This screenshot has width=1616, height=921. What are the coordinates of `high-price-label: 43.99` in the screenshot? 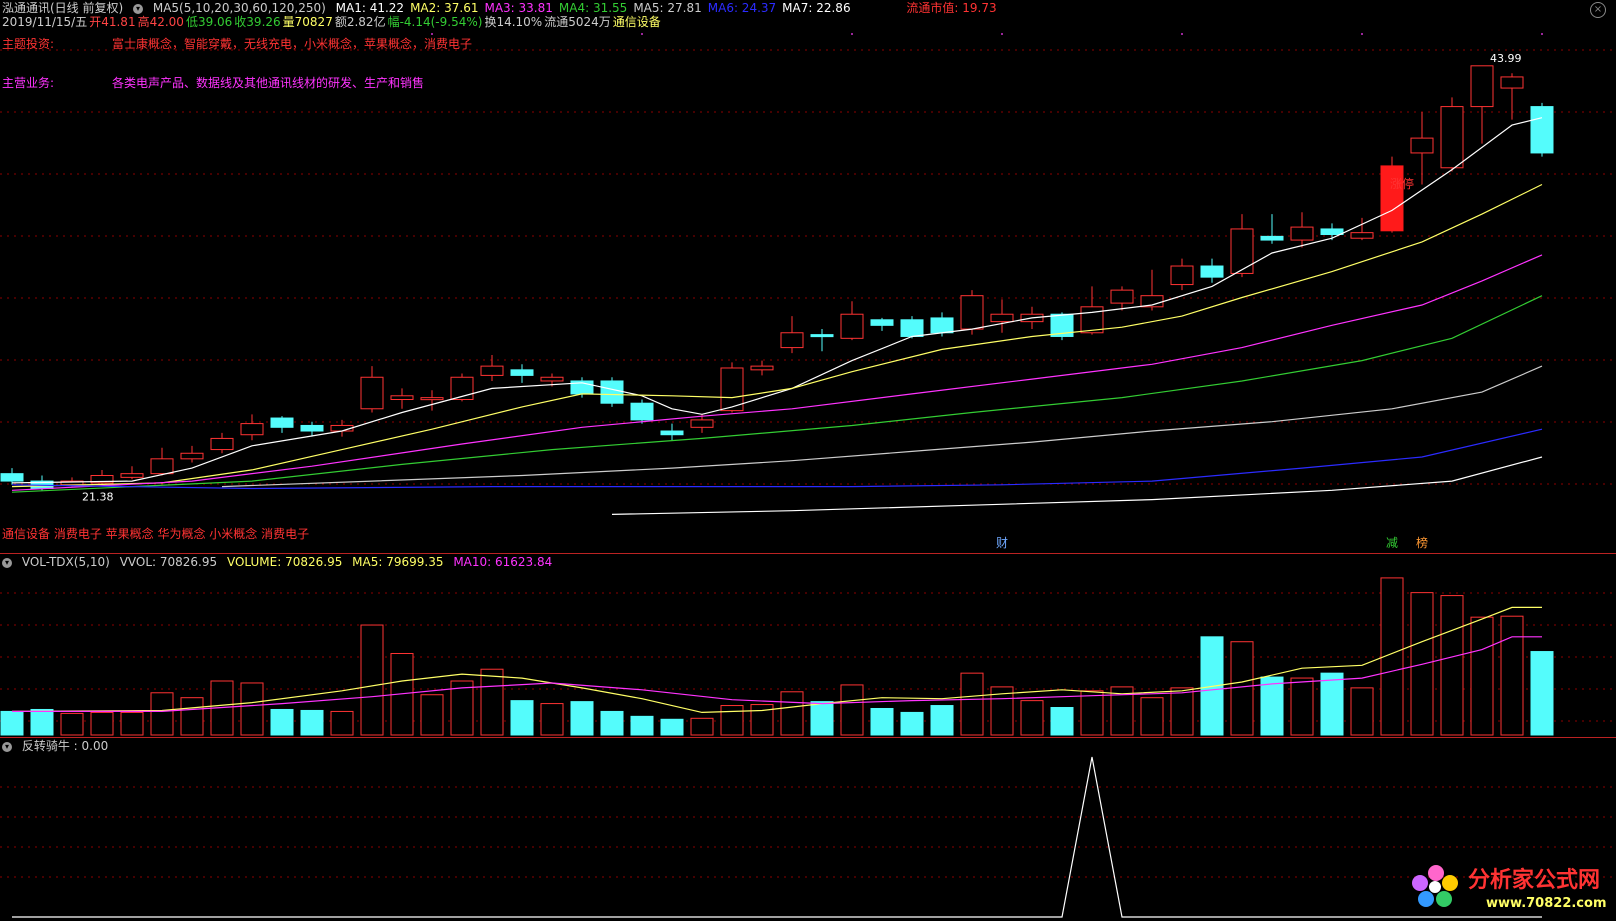 It's located at (1506, 58).